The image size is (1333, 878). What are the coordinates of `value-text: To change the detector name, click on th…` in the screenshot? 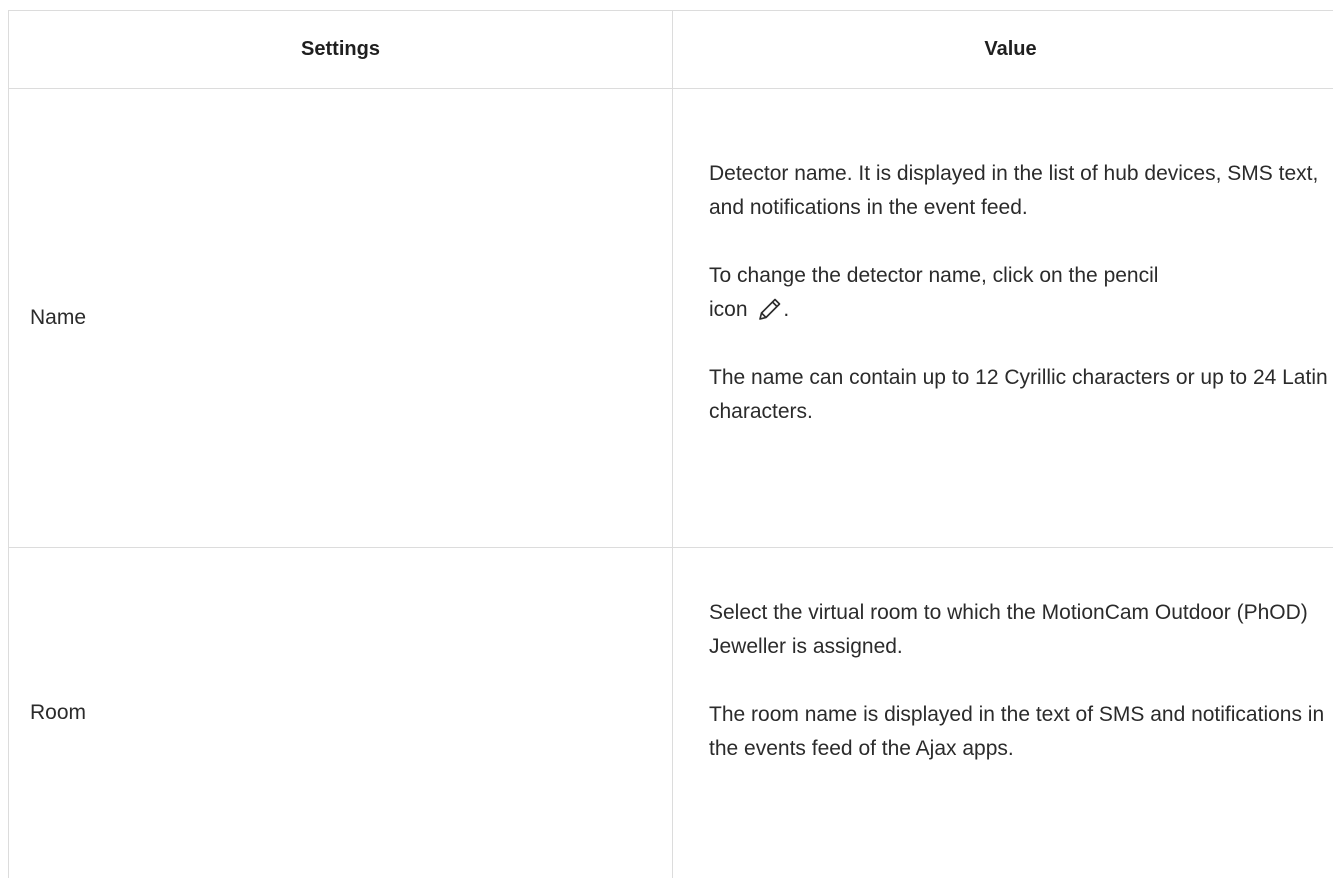 It's located at (934, 275).